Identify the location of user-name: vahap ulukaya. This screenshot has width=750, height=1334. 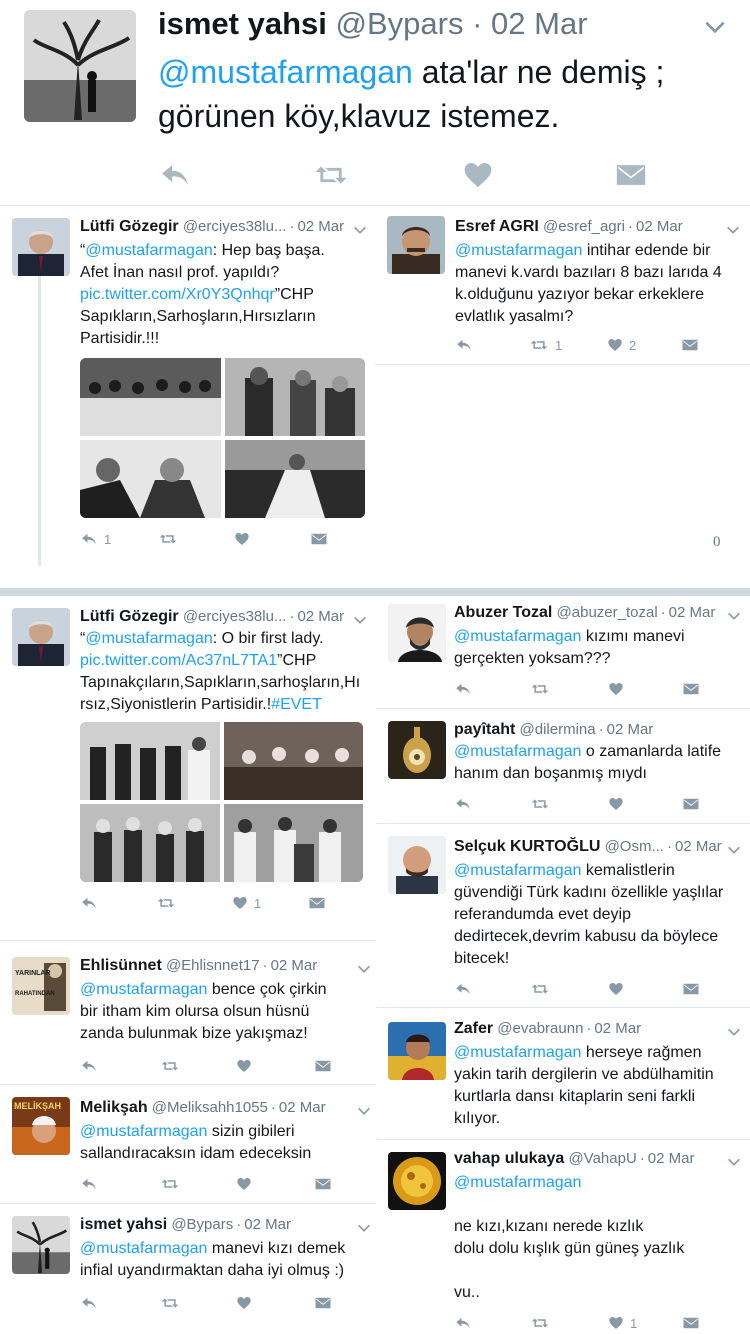
(509, 1158).